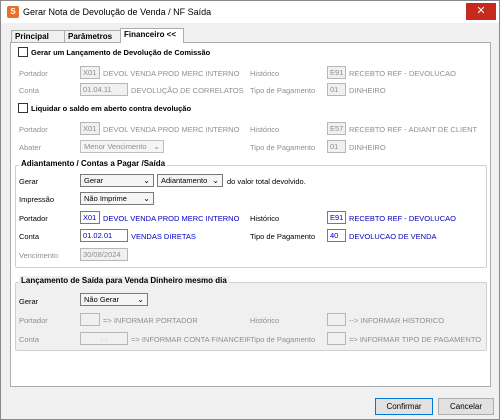 This screenshot has height=420, width=500. What do you see at coordinates (265, 218) in the screenshot?
I see `adiantamento-historico-label: Histórico` at bounding box center [265, 218].